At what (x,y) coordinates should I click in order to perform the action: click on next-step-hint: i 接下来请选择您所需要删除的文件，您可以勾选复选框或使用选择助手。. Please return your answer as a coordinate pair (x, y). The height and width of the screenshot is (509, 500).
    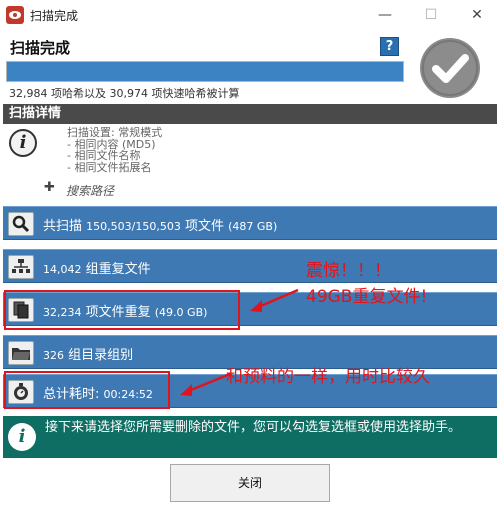
    Looking at the image, I should click on (250, 437).